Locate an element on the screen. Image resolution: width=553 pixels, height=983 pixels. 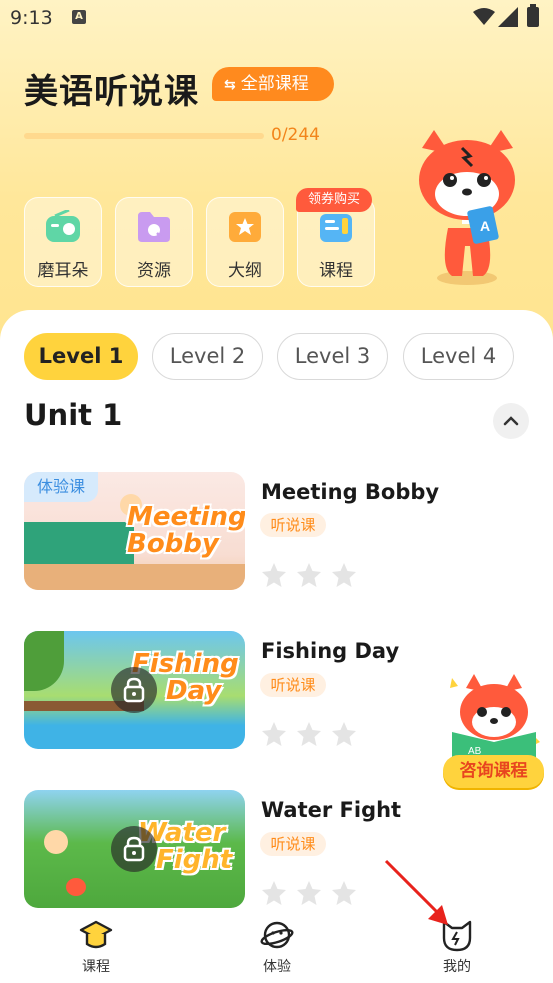
feature-tile-resources: 资源 is located at coordinates (154, 242).